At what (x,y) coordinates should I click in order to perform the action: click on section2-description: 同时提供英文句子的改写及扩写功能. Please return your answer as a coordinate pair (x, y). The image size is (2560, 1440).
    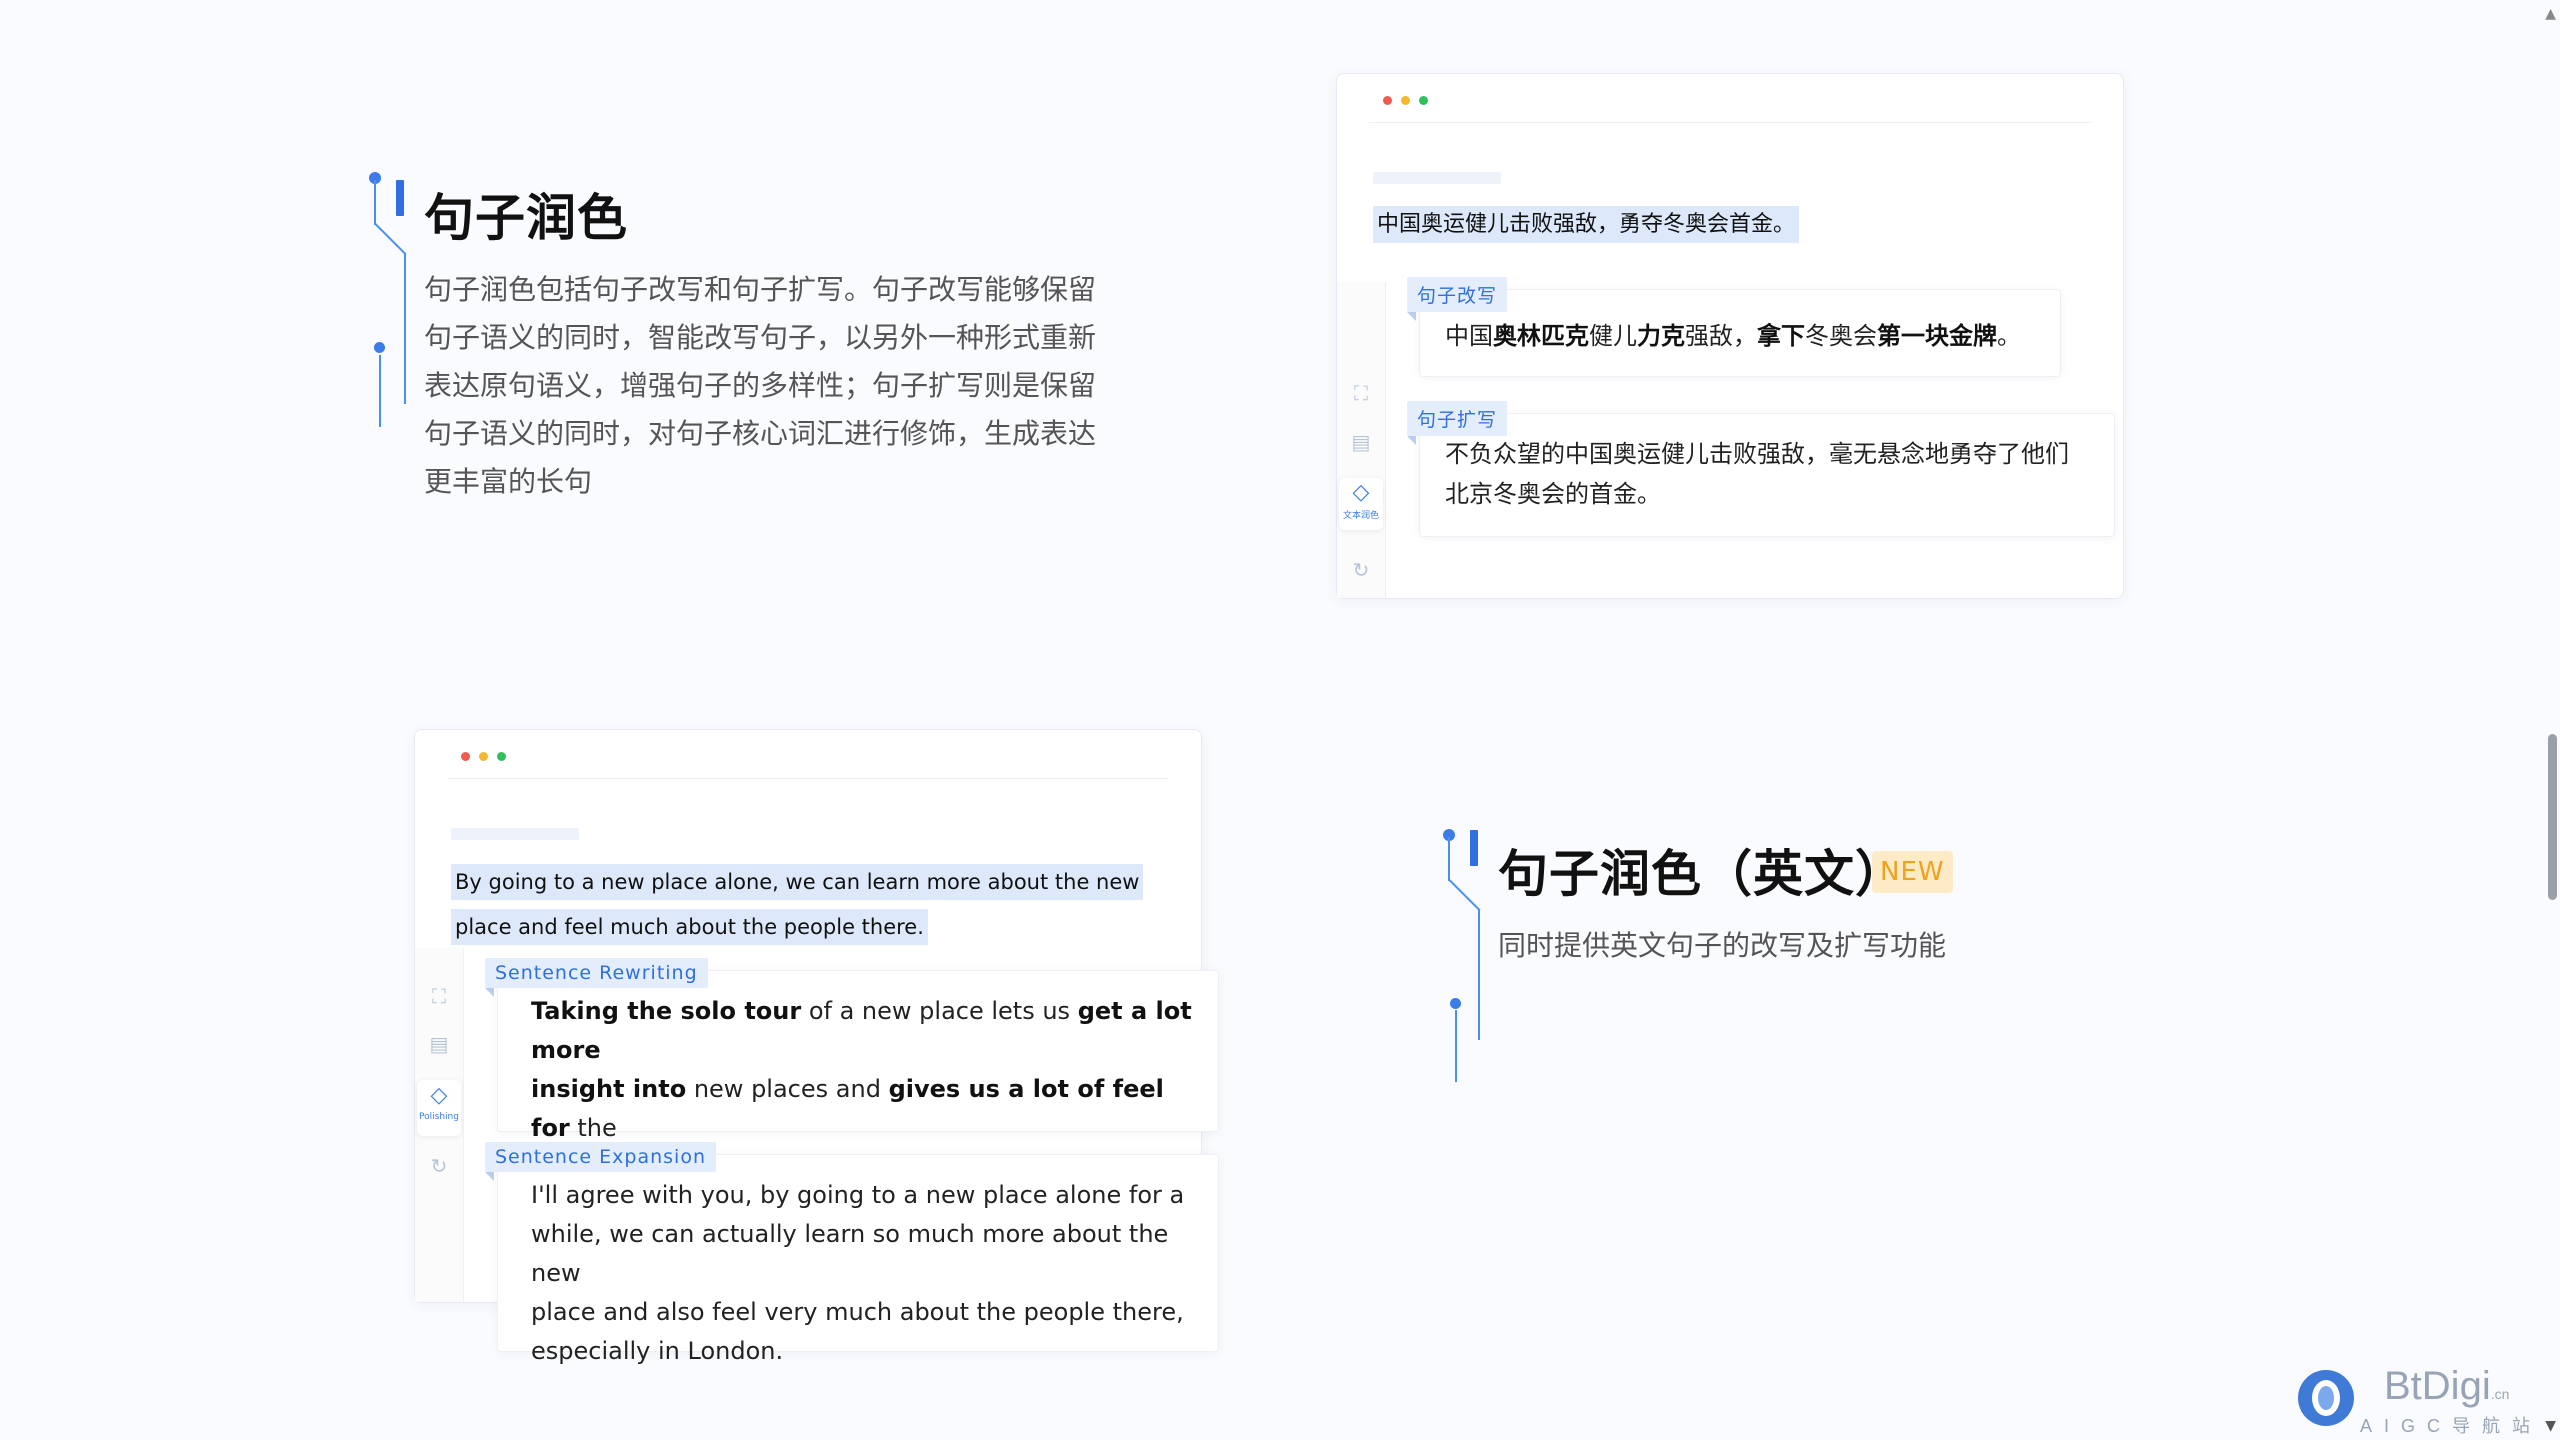
    Looking at the image, I should click on (1722, 945).